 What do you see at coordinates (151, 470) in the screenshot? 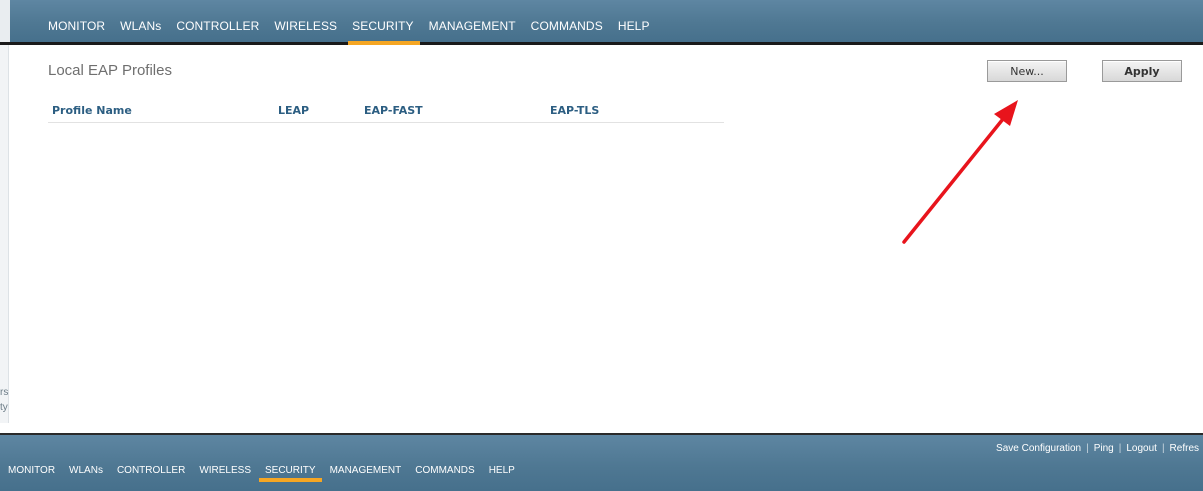
I see `bottom-nav-controller: CONTROLLER` at bounding box center [151, 470].